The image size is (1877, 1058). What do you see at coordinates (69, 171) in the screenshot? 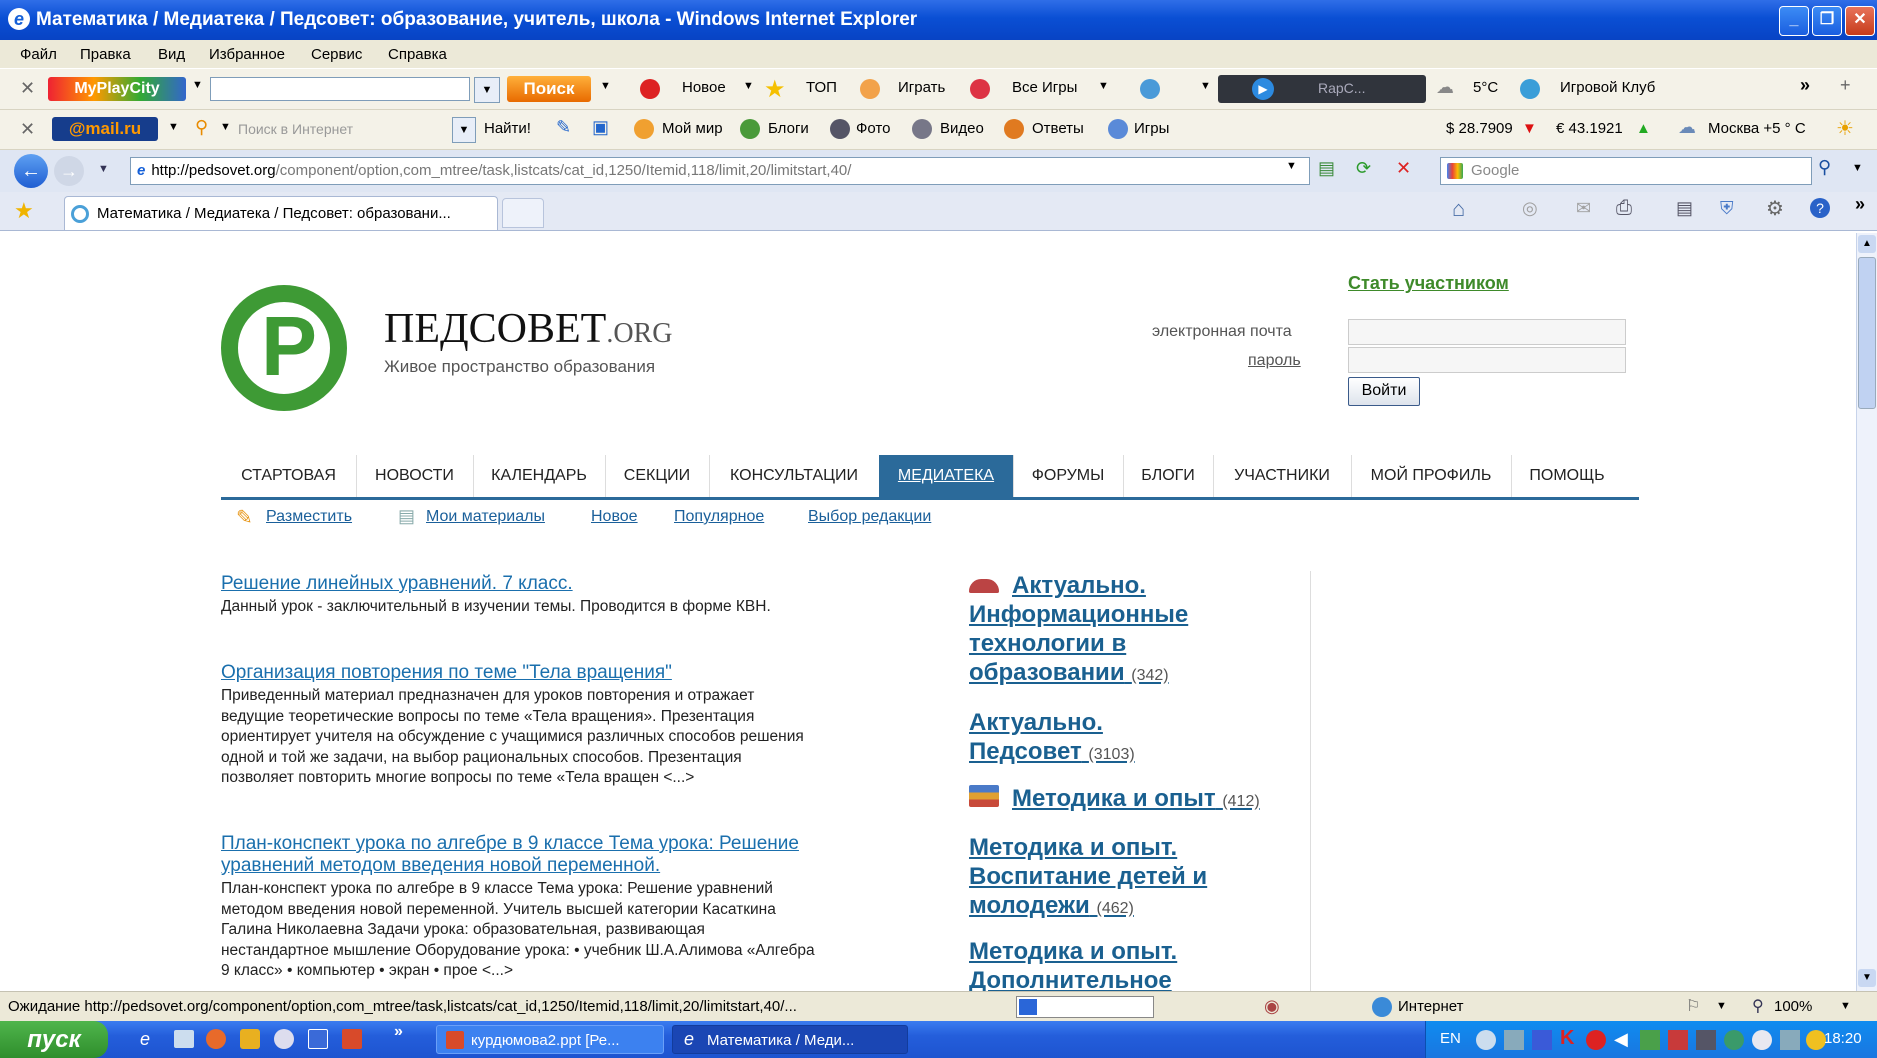
I see `forward-button-icon: →` at bounding box center [69, 171].